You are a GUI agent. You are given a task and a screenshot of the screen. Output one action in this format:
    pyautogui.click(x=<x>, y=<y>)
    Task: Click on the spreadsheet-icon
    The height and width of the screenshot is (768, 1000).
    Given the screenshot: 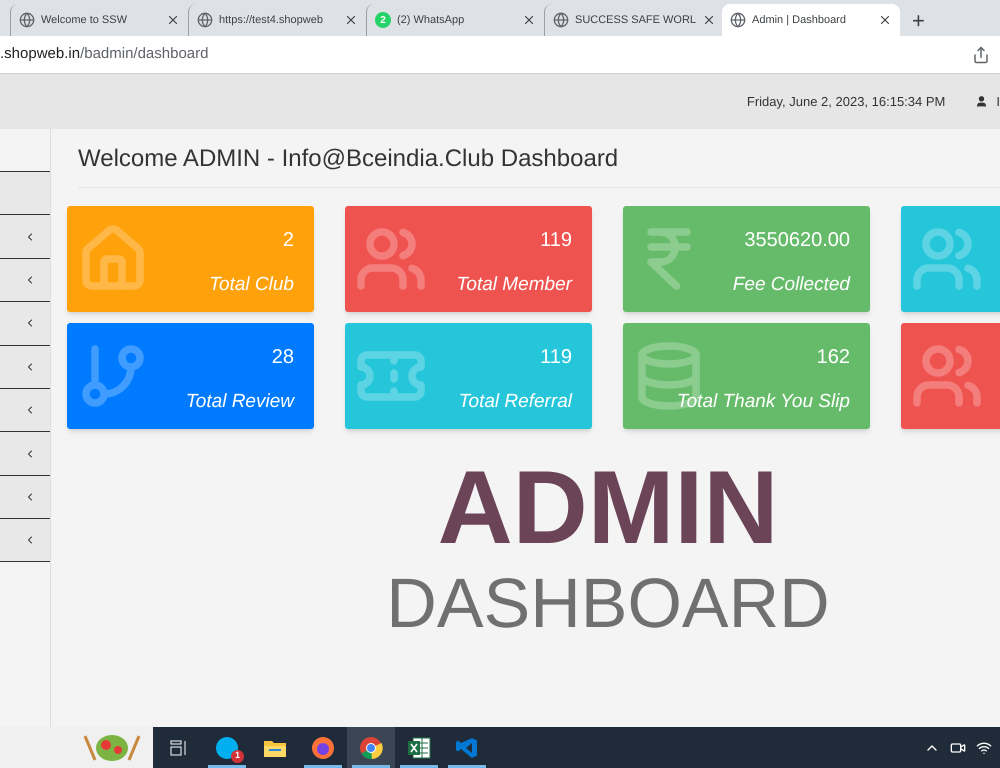 What is the action you would take?
    pyautogui.click(x=419, y=747)
    